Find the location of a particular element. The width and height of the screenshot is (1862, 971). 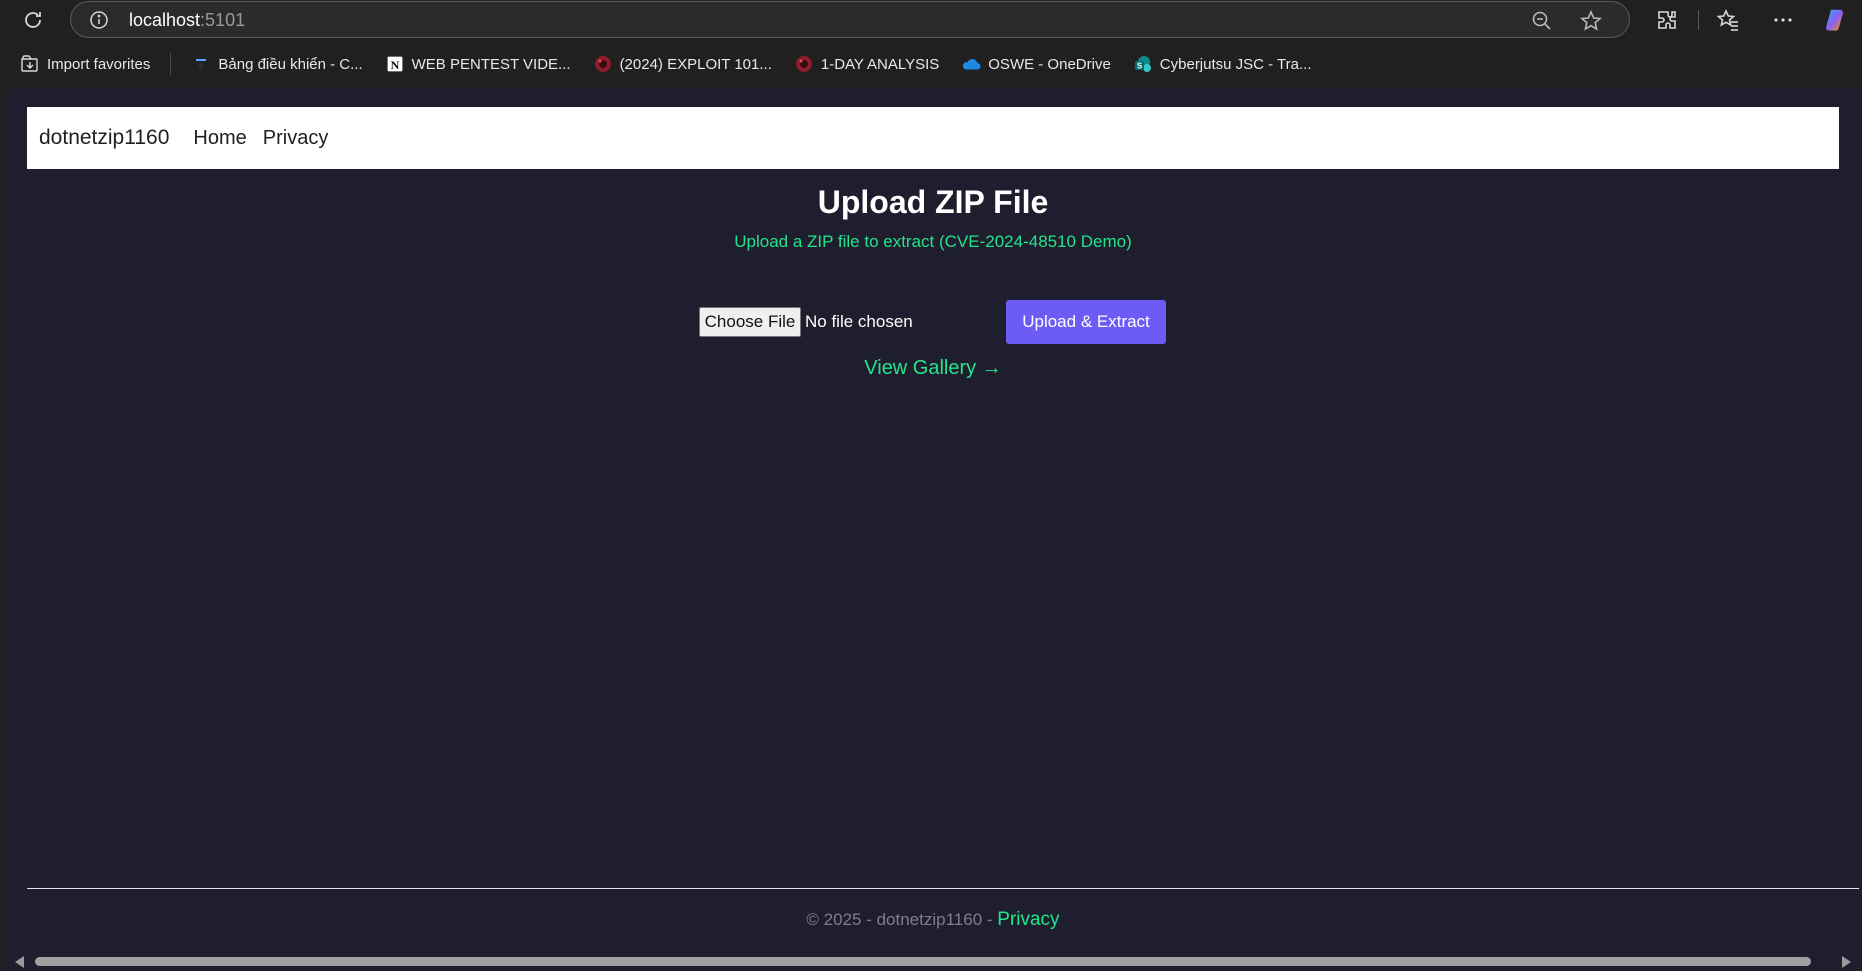

extensions-icon is located at coordinates (1667, 20).